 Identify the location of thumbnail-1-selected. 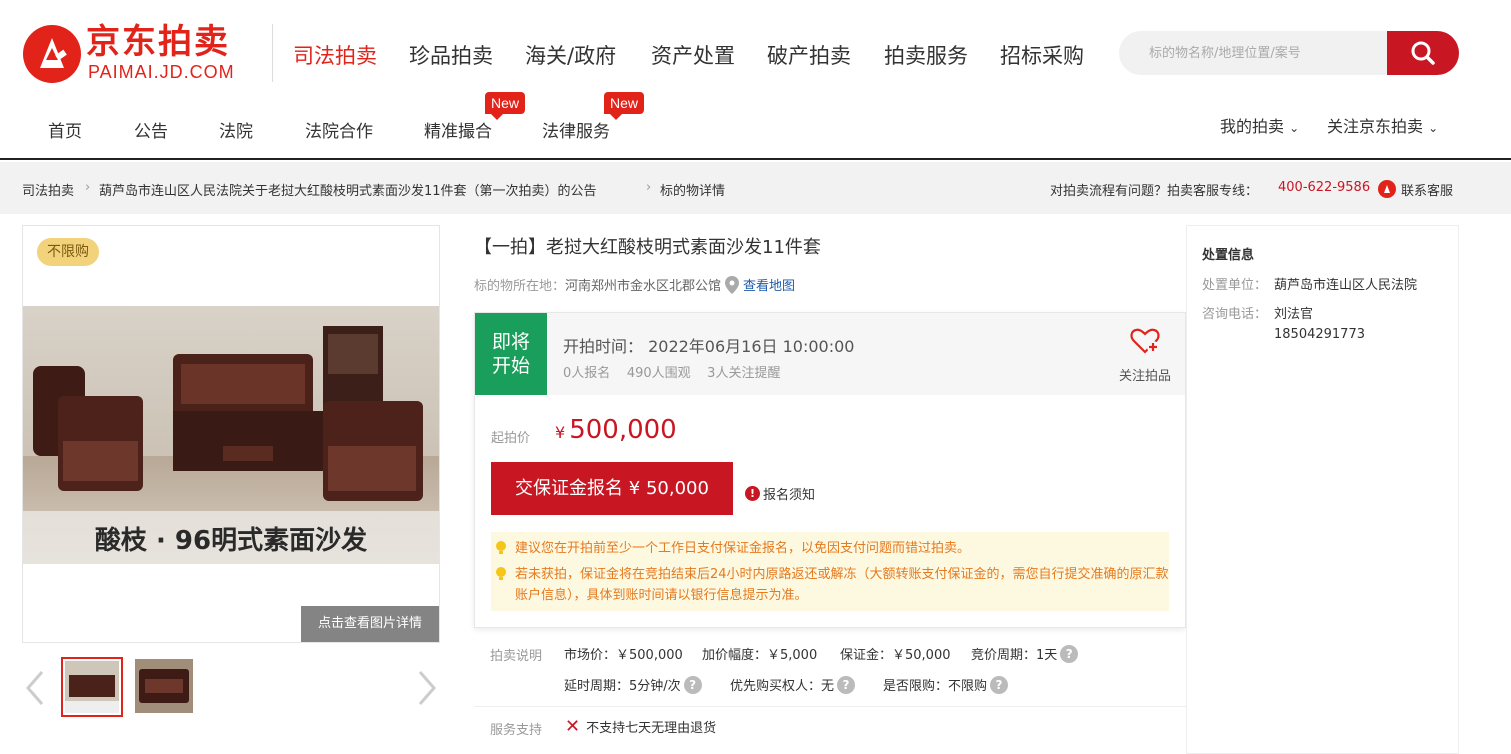
(92, 687).